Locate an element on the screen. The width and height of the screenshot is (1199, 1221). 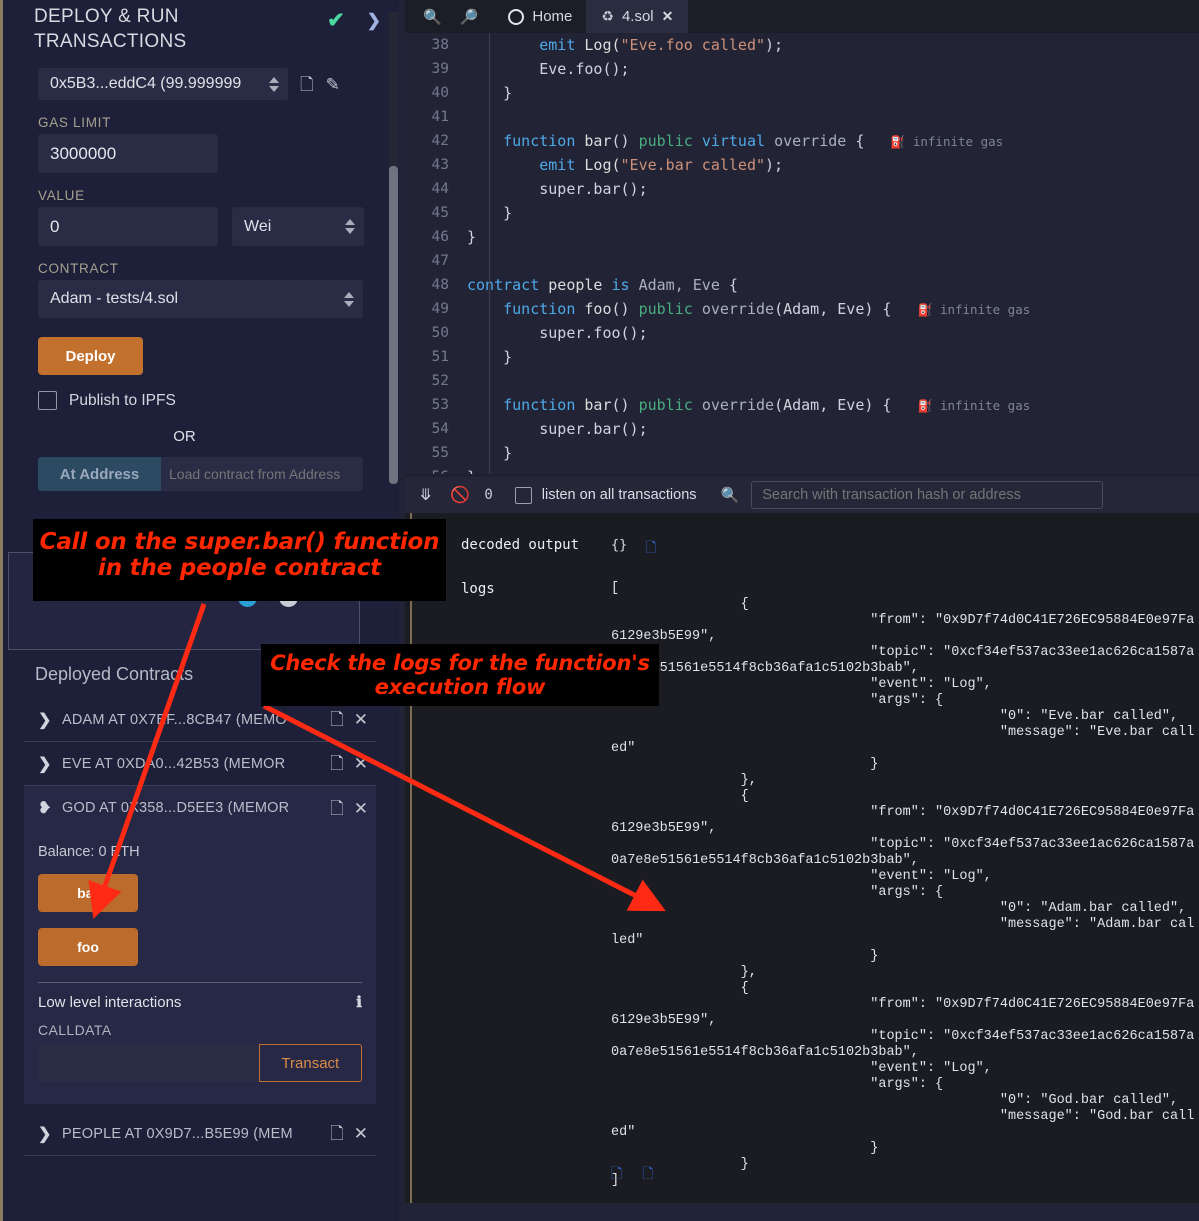
or-separator: OR is located at coordinates (184, 436).